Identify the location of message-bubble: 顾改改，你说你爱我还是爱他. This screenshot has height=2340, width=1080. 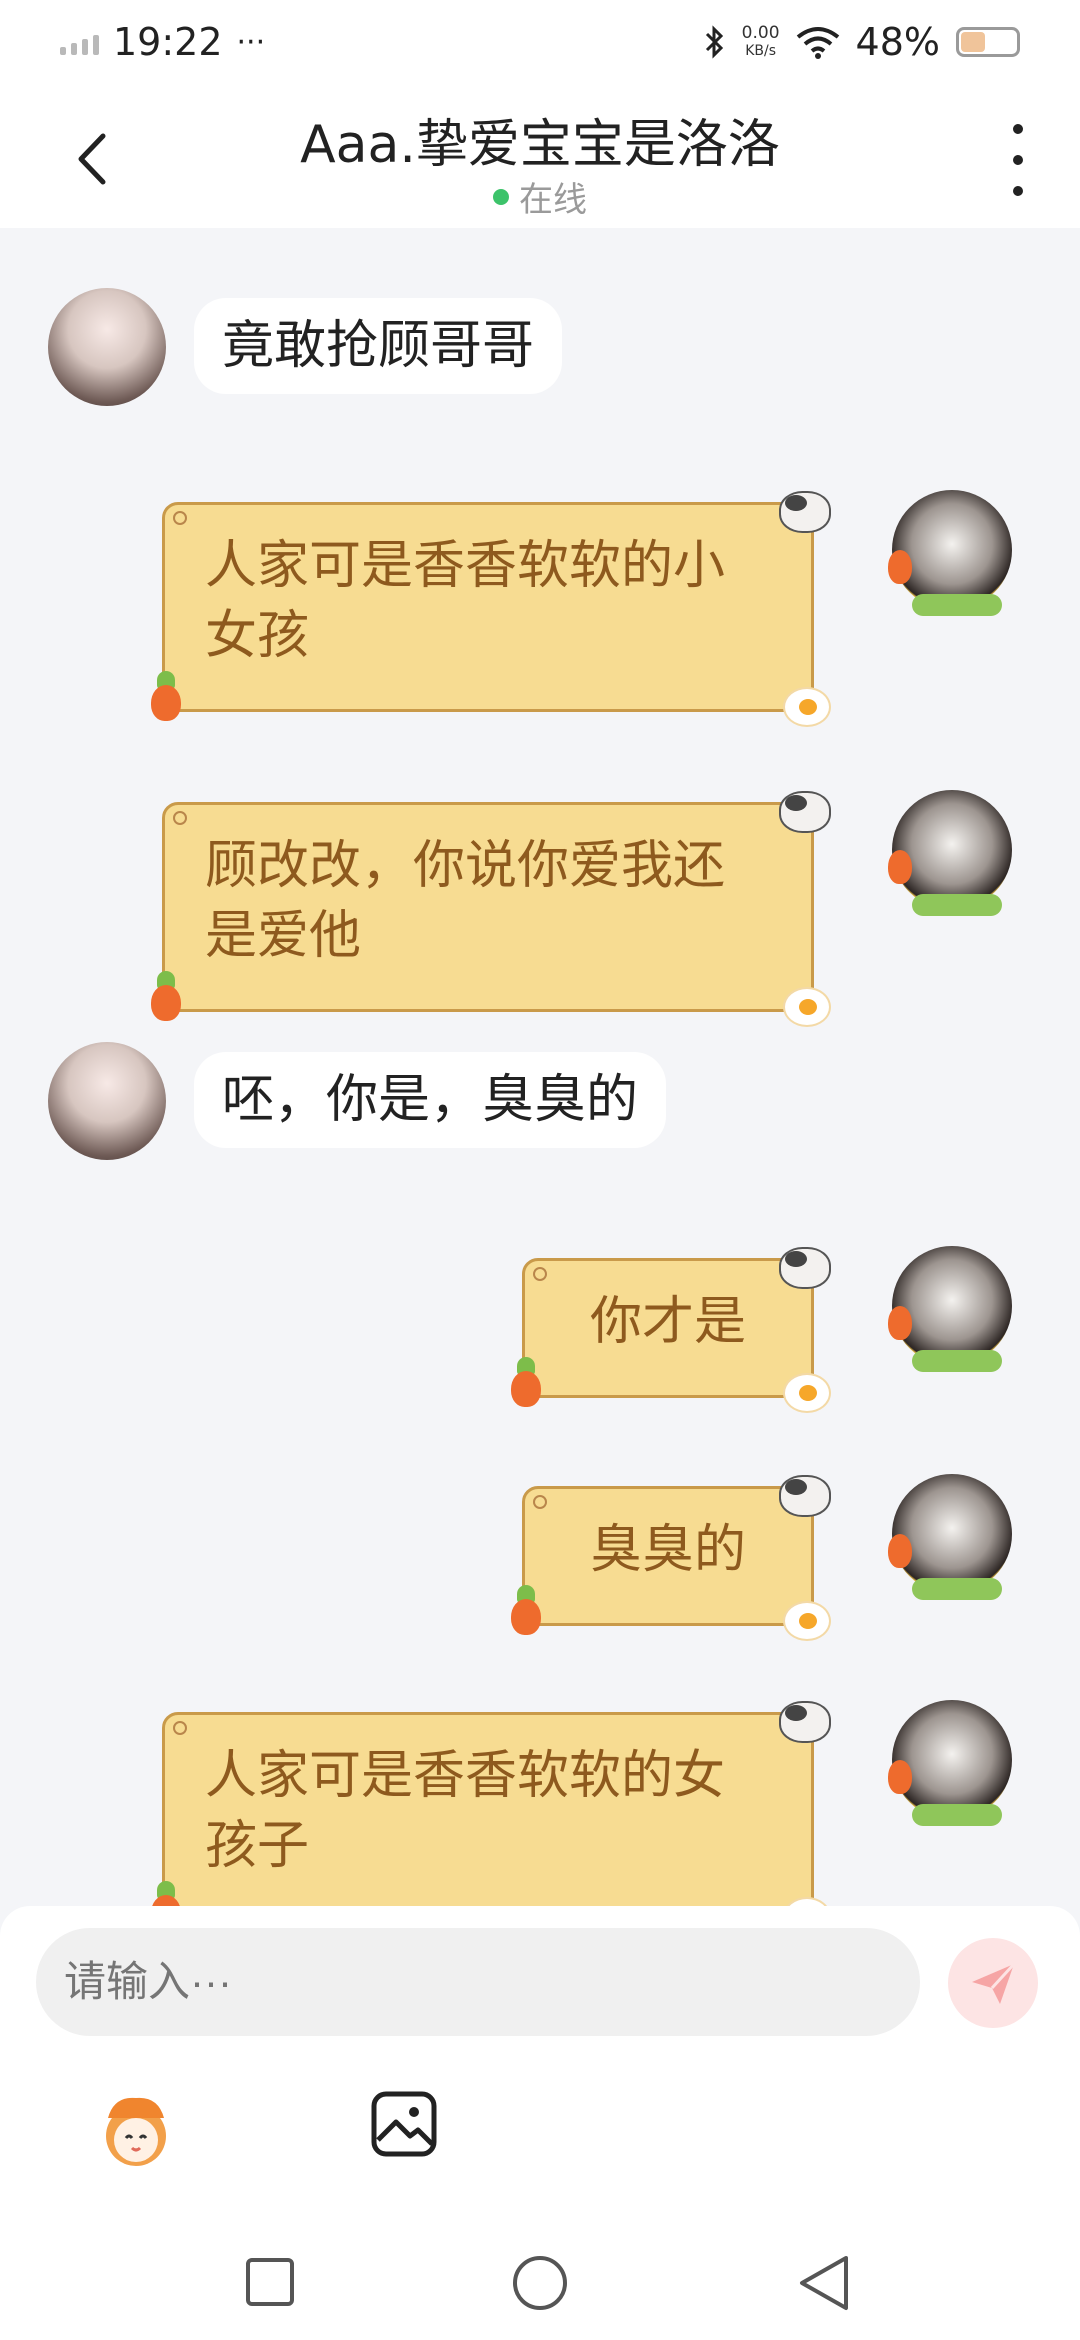
(491, 909).